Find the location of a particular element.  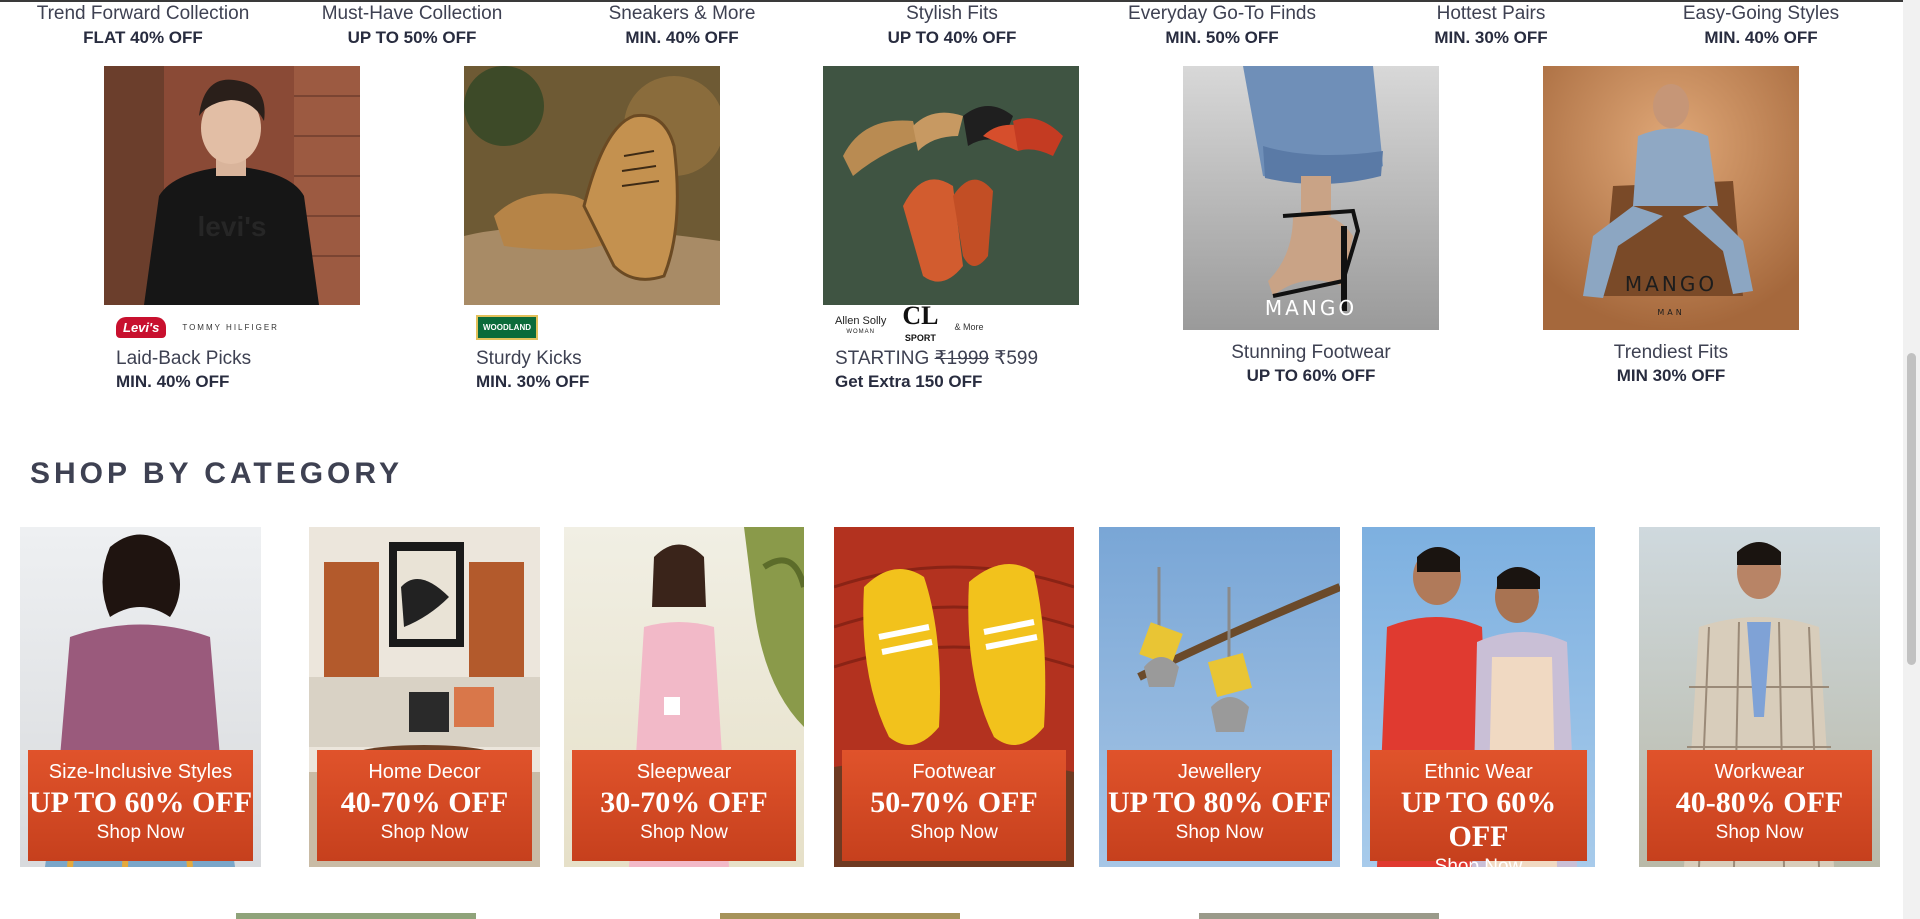

brand-card-trendiest-fits: MANGO MAN Trendiest Fits MIN 30% OFF is located at coordinates (1671, 227).